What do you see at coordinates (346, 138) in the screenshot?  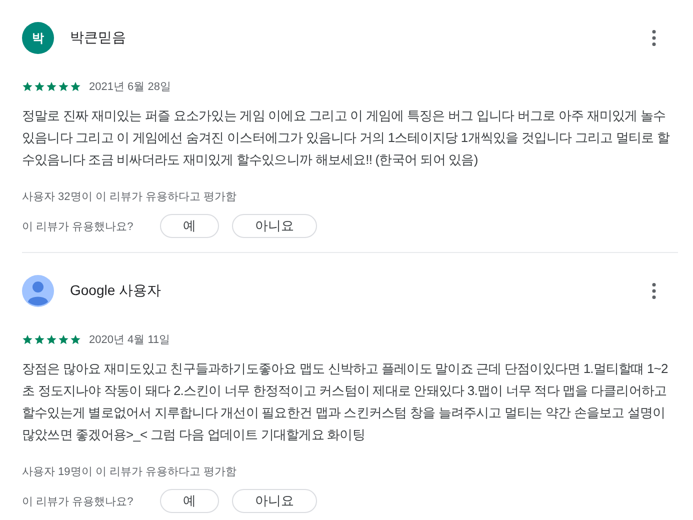 I see `review-text: 정말로 진짜 재미있는 퍼즐 요소가있는 게임 이에요 그리고 이 게임에 특징은 버그 입니다 버그로 아주 재미있게 놀수있음니다 그리고 이 게임에선 숨겨진 이스터에그가 있음니다 거의 1스테이지당 1개씩있을 것입니다 그리고 멀티로 할수있음니다 조금 비싸더라도 재미있게 할수있으니까 해보세요!! (한국어 되어 있음)` at bounding box center [346, 138].